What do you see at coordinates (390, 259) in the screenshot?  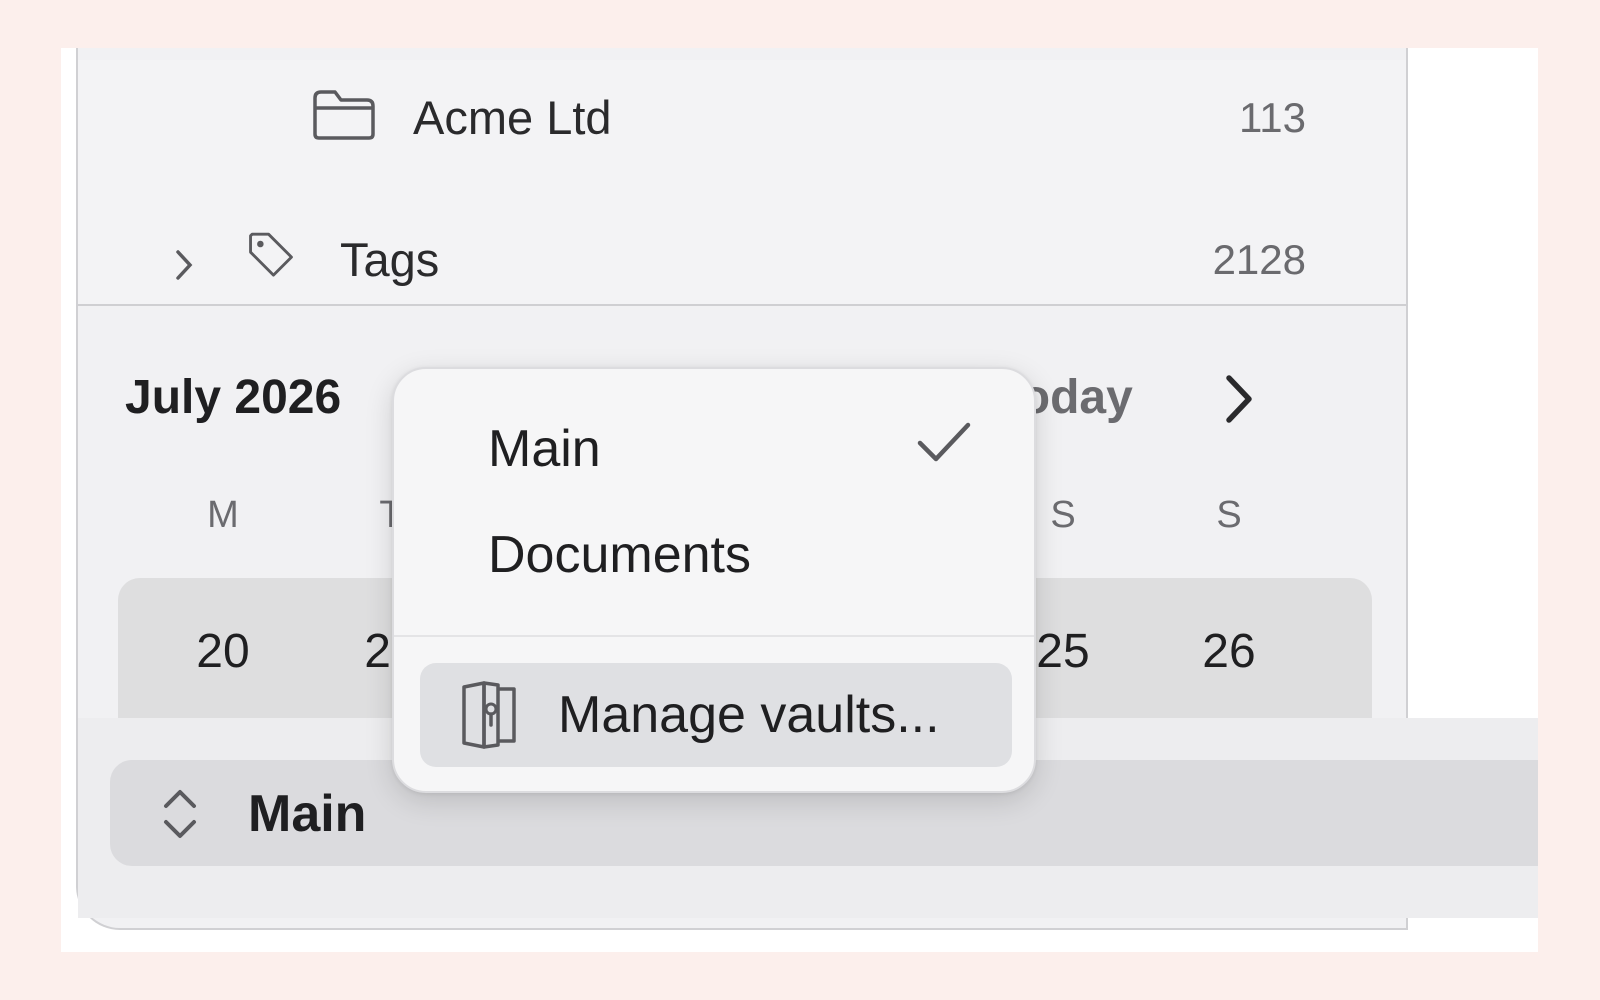 I see `sidebar-item-label: Tags` at bounding box center [390, 259].